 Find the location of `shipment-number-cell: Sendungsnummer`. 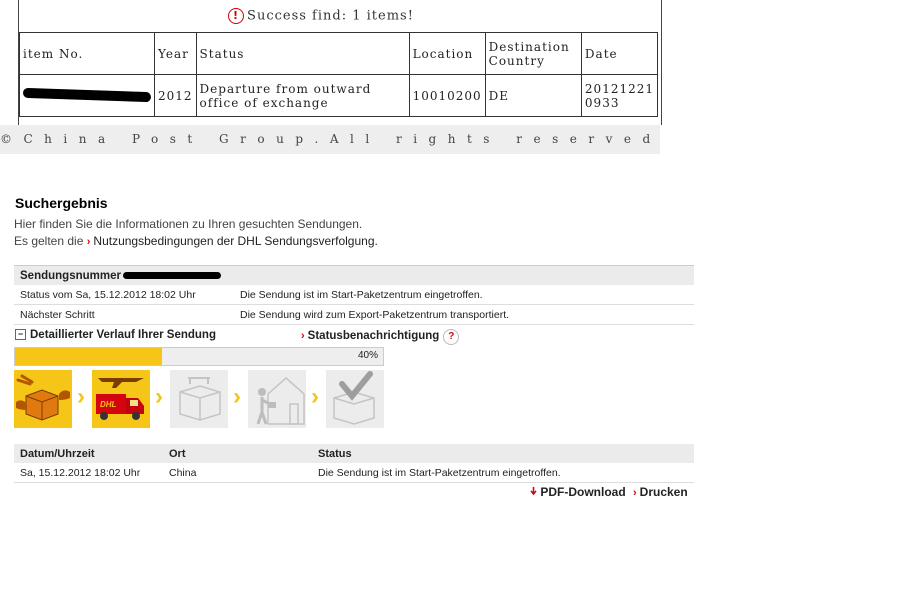

shipment-number-cell: Sendungsnummer is located at coordinates (354, 275).